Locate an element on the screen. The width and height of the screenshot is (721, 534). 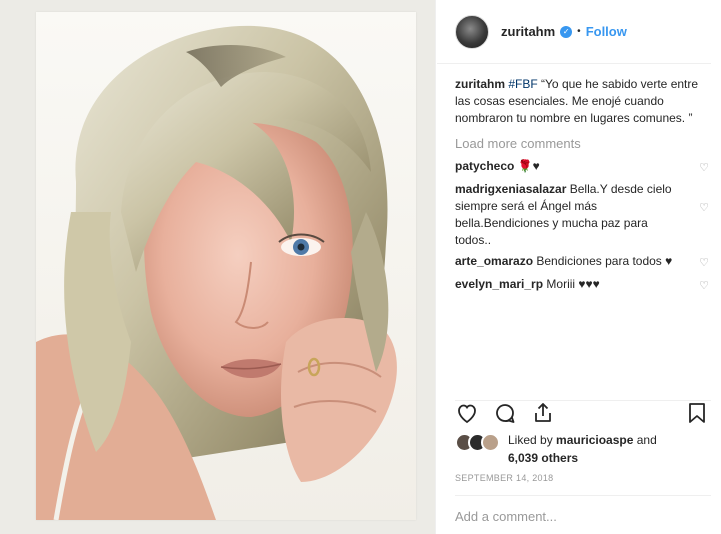
comment-text: 🌹♥ is located at coordinates (527, 166).